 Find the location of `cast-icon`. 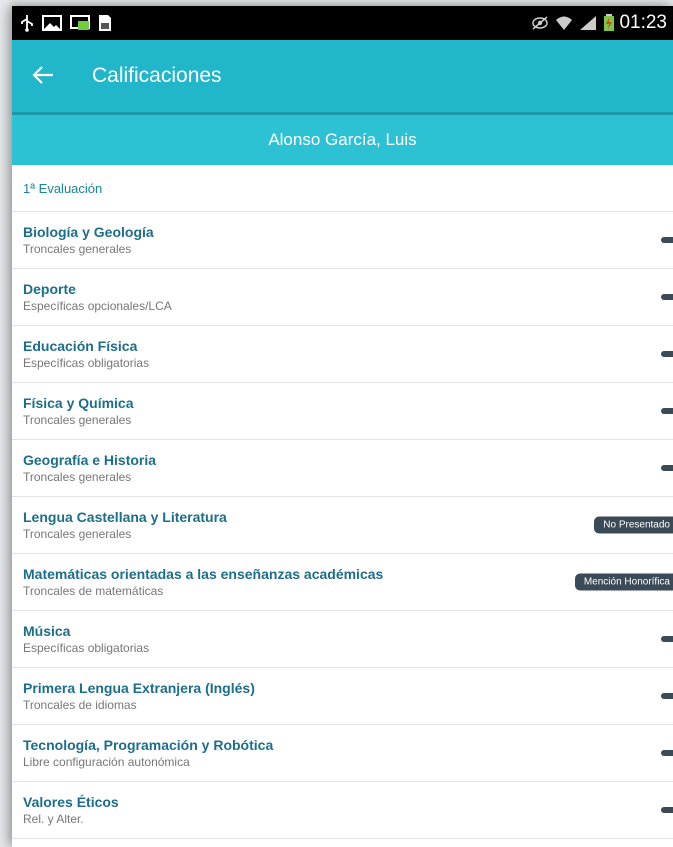

cast-icon is located at coordinates (80, 23).